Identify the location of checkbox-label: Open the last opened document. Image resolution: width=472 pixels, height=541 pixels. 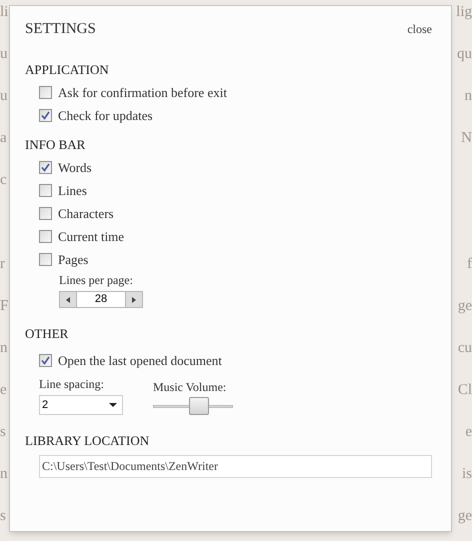
(140, 361).